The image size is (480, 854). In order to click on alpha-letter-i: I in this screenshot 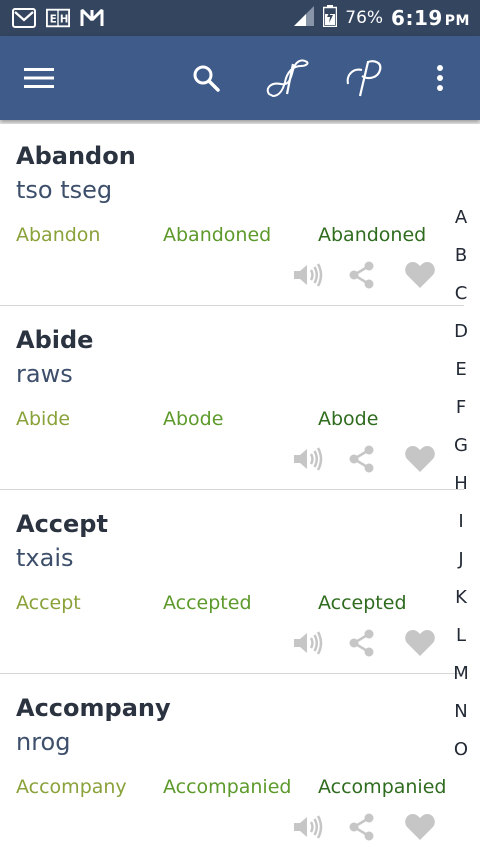, I will do `click(461, 521)`.